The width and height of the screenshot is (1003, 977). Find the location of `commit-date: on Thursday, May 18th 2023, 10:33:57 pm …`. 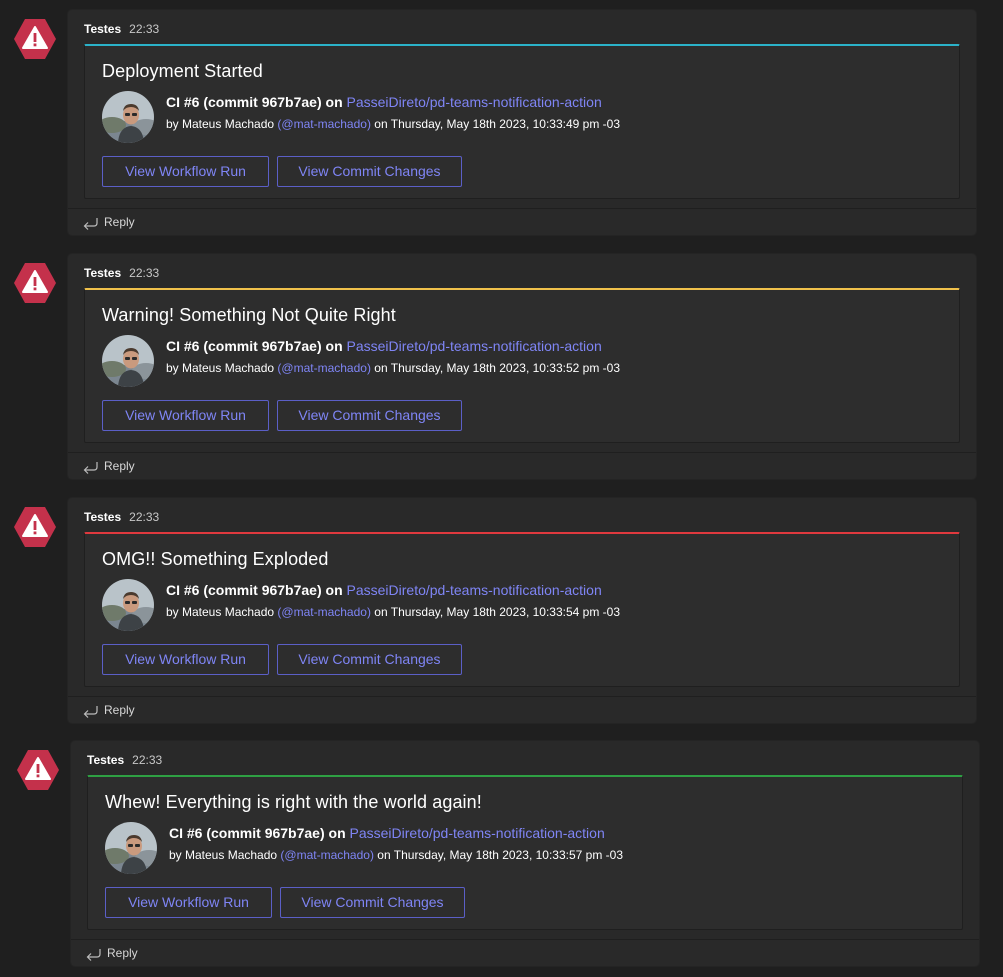

commit-date: on Thursday, May 18th 2023, 10:33:57 pm … is located at coordinates (500, 855).